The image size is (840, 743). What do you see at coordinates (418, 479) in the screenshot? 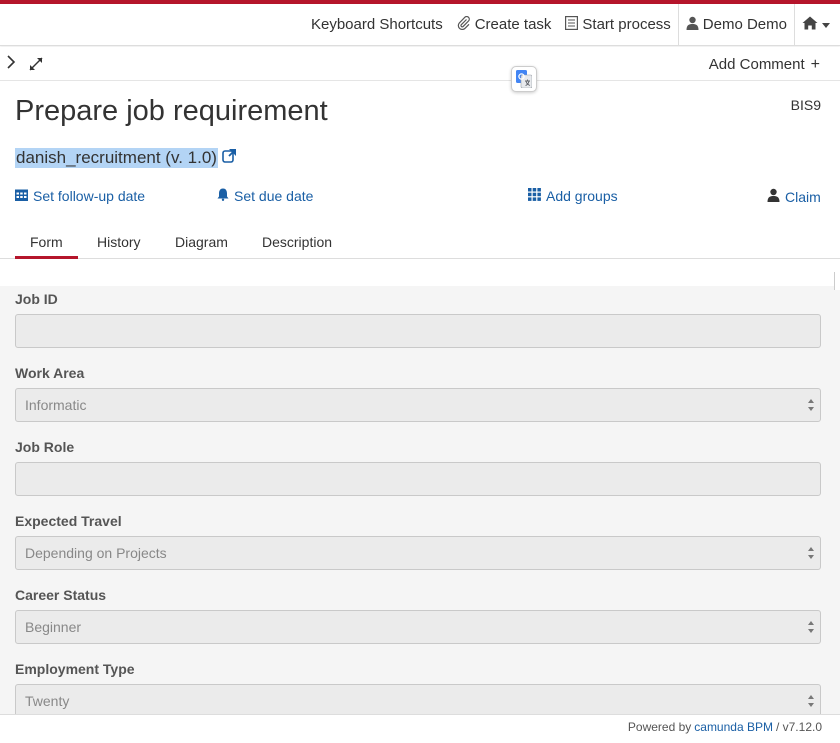
I see `job-role-input` at bounding box center [418, 479].